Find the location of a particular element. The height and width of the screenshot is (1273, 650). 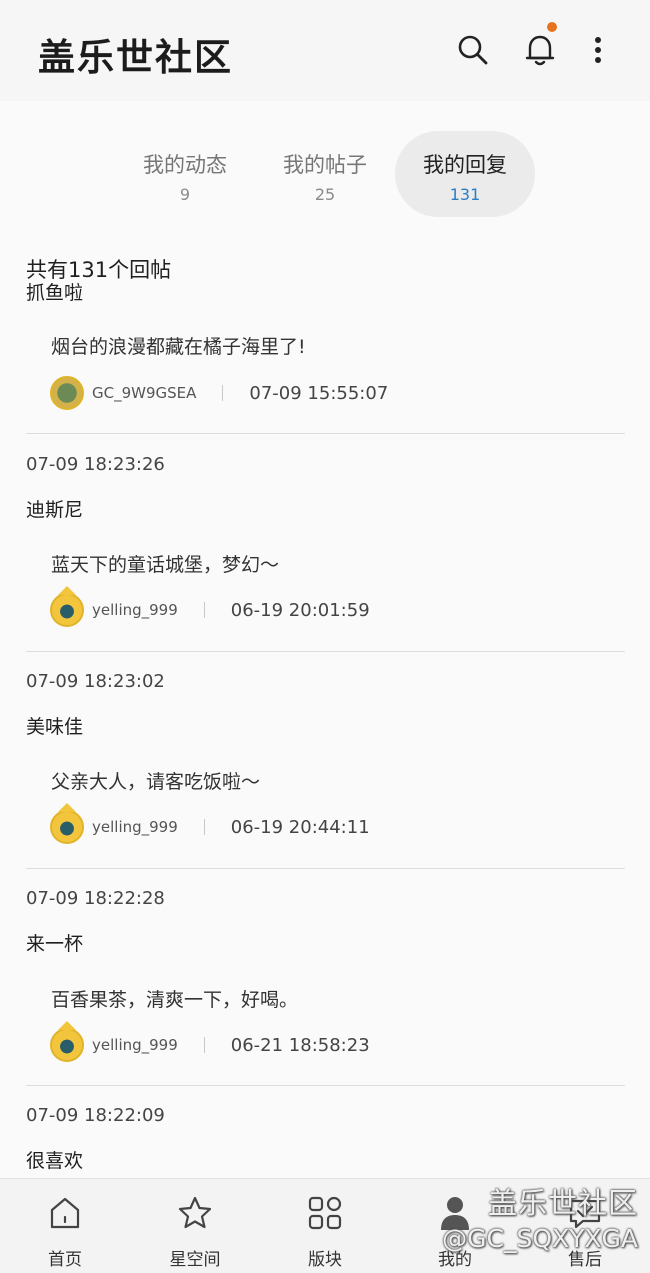

nav-label: 星空间 is located at coordinates (195, 1260).